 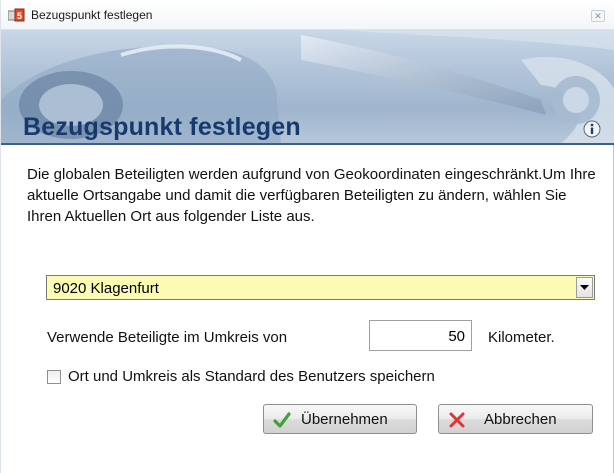 What do you see at coordinates (19, 16) in the screenshot?
I see `svg-text: 5` at bounding box center [19, 16].